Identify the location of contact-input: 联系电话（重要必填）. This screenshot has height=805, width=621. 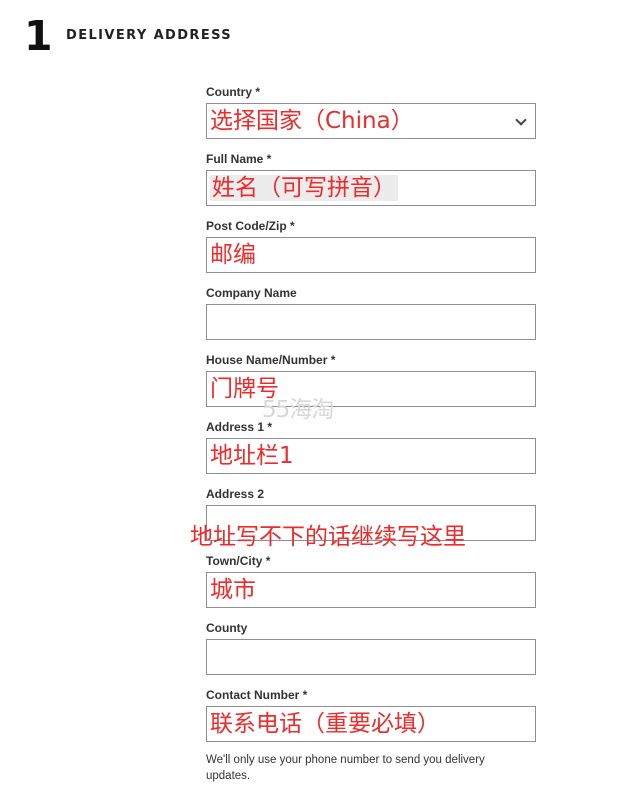
(371, 724).